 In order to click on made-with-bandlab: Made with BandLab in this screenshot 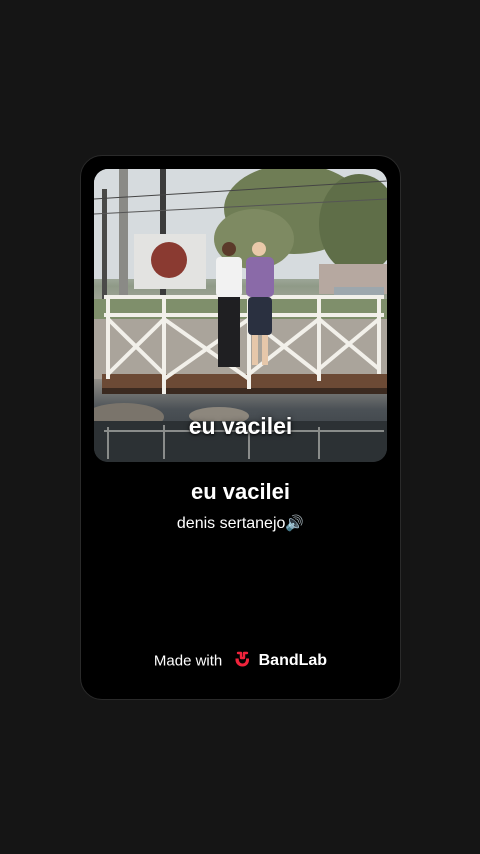, I will do `click(240, 661)`.